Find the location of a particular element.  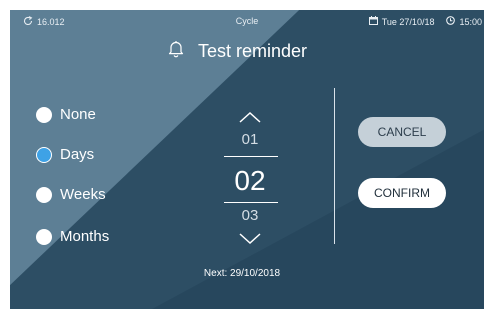

page-title: Test reminder is located at coordinates (237, 51).